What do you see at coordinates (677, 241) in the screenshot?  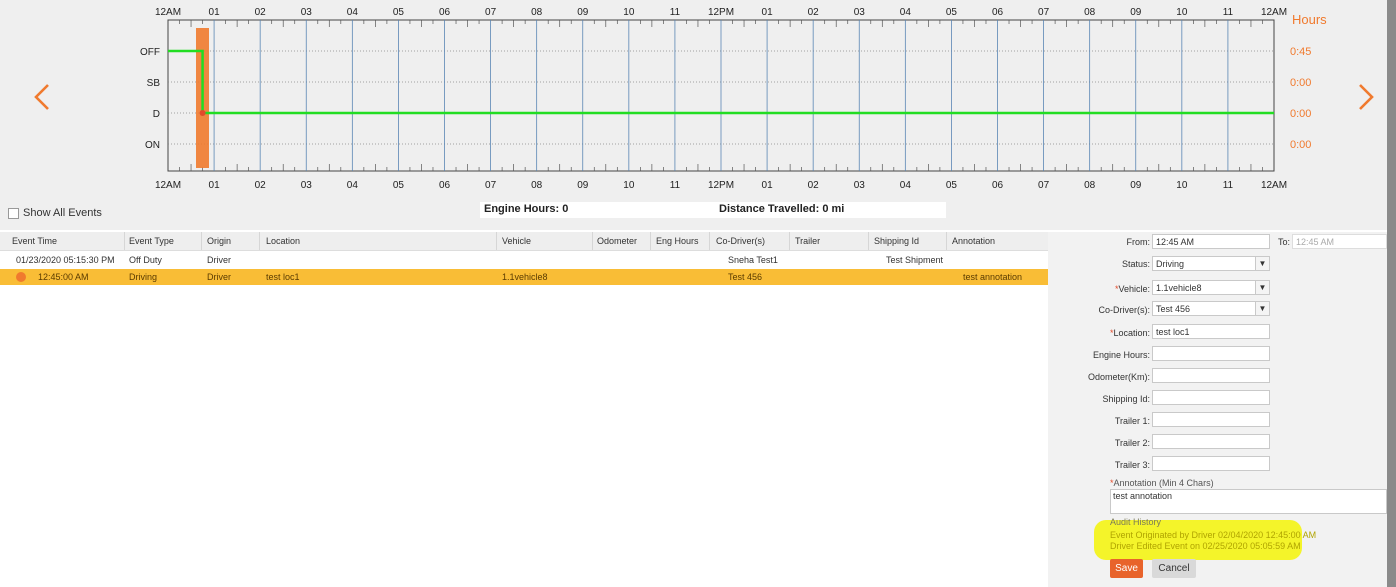 I see `column-header: Eng Hours` at bounding box center [677, 241].